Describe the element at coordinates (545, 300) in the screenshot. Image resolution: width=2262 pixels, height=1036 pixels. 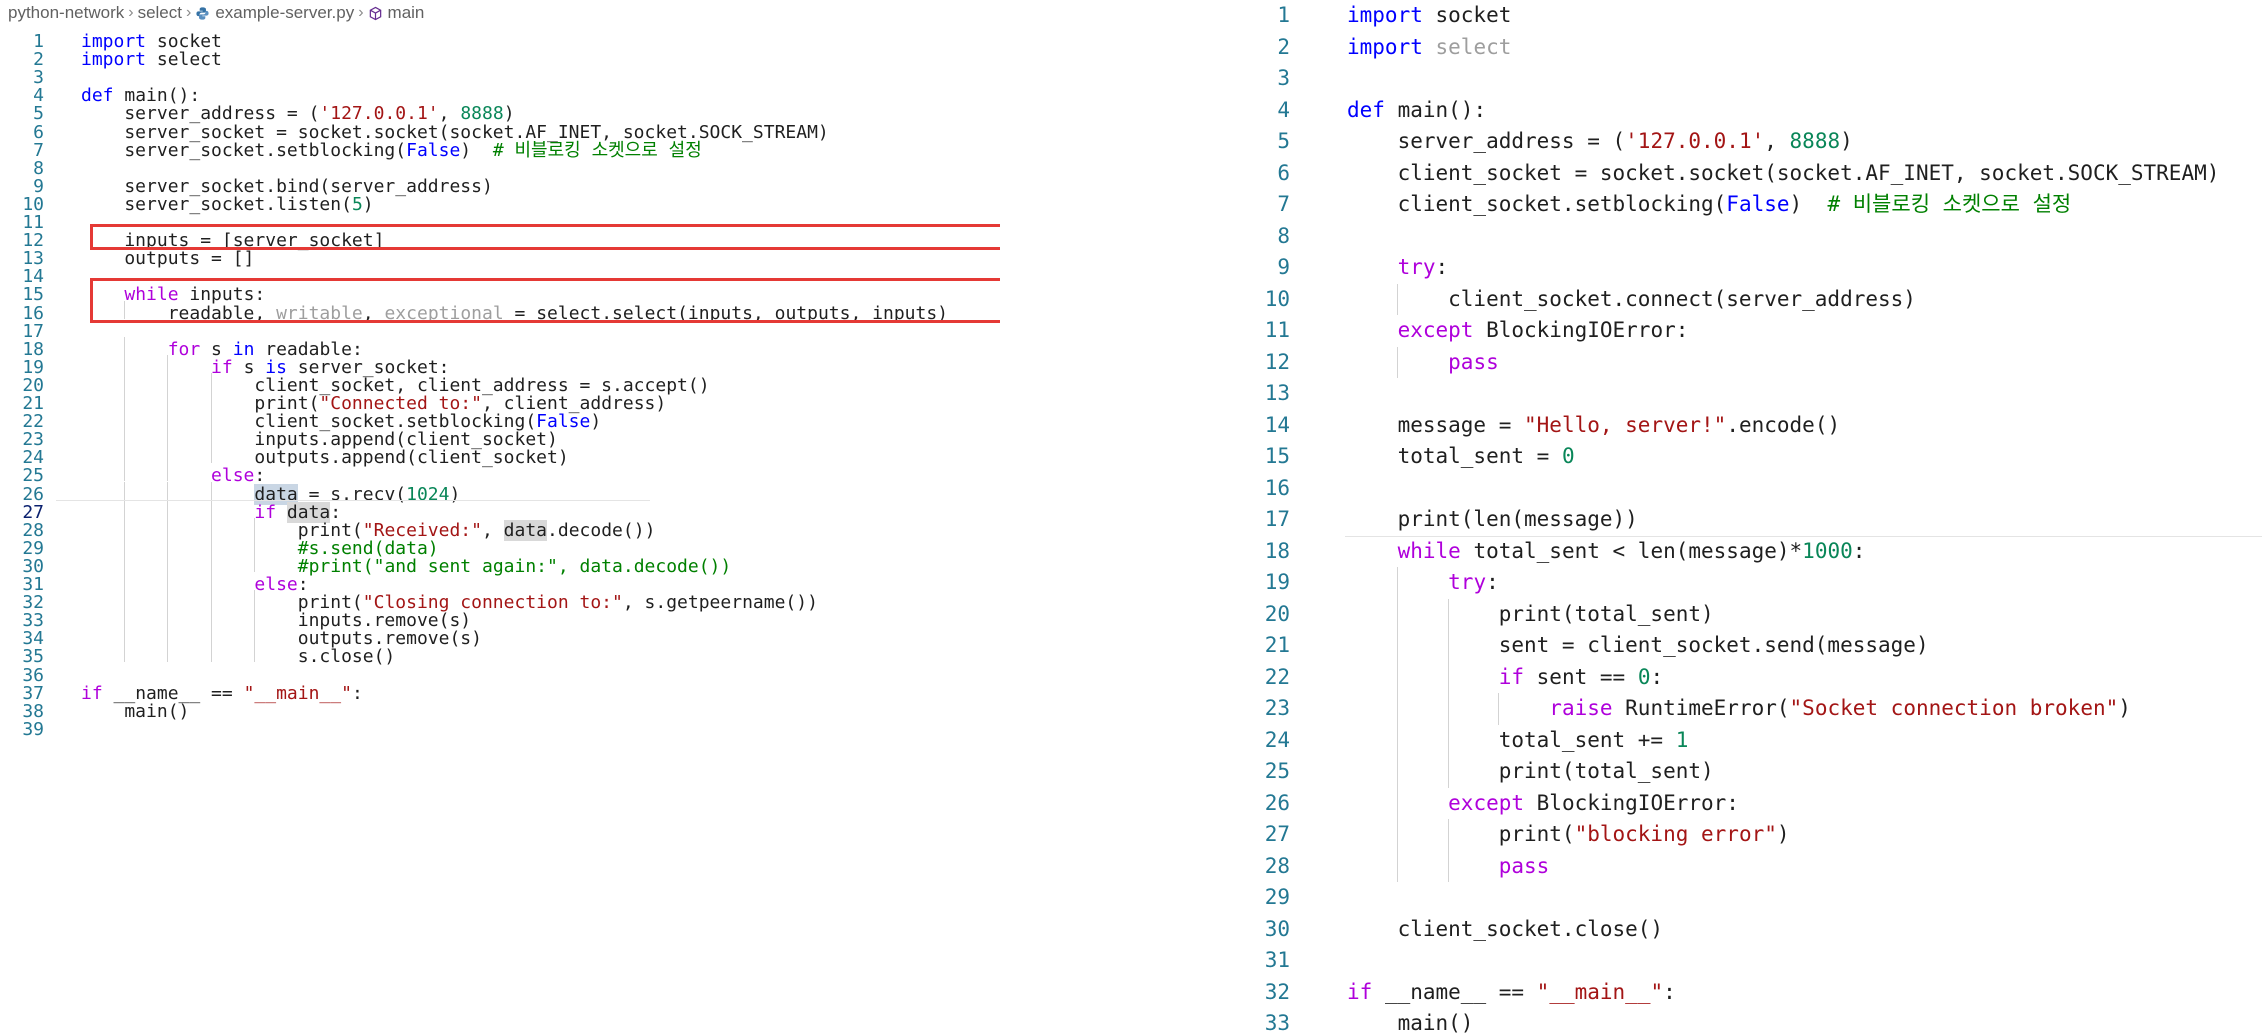
I see `highlight-box` at that location.